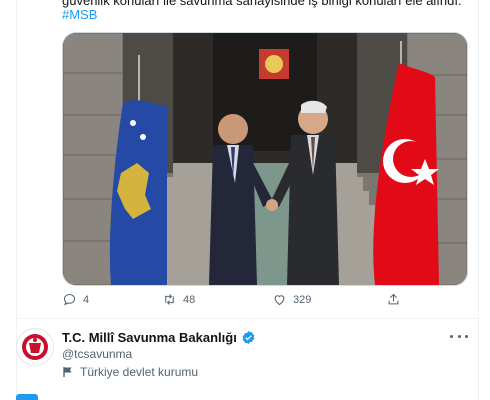  What do you see at coordinates (67, 372) in the screenshot?
I see `flag-icon` at bounding box center [67, 372].